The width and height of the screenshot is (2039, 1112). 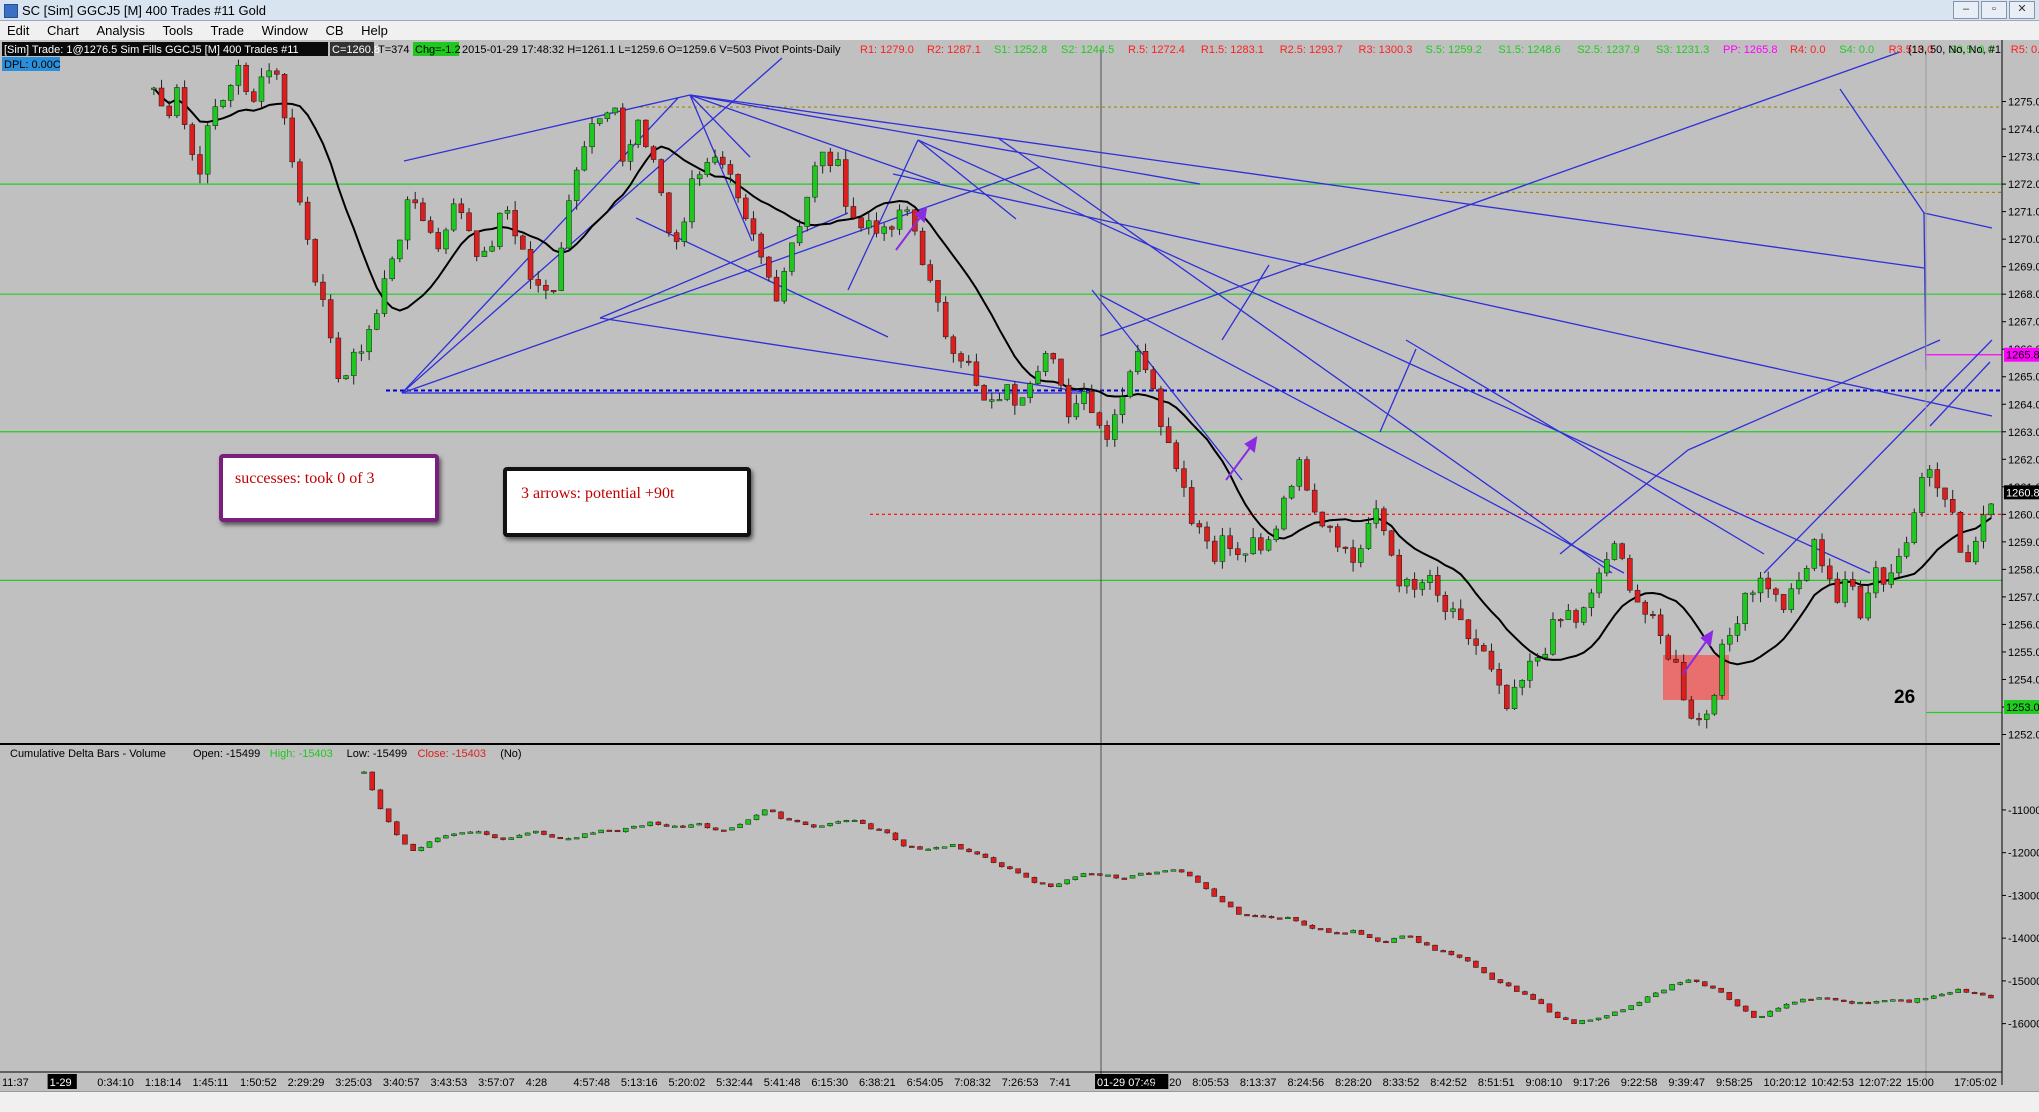 What do you see at coordinates (2023, 158) in the screenshot?
I see `y-tick-label: 1273.0` at bounding box center [2023, 158].